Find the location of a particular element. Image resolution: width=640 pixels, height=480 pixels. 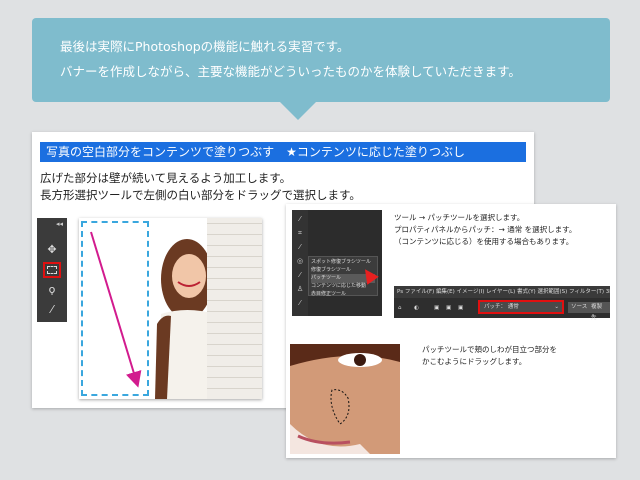

face-closeup-photo is located at coordinates (345, 399).